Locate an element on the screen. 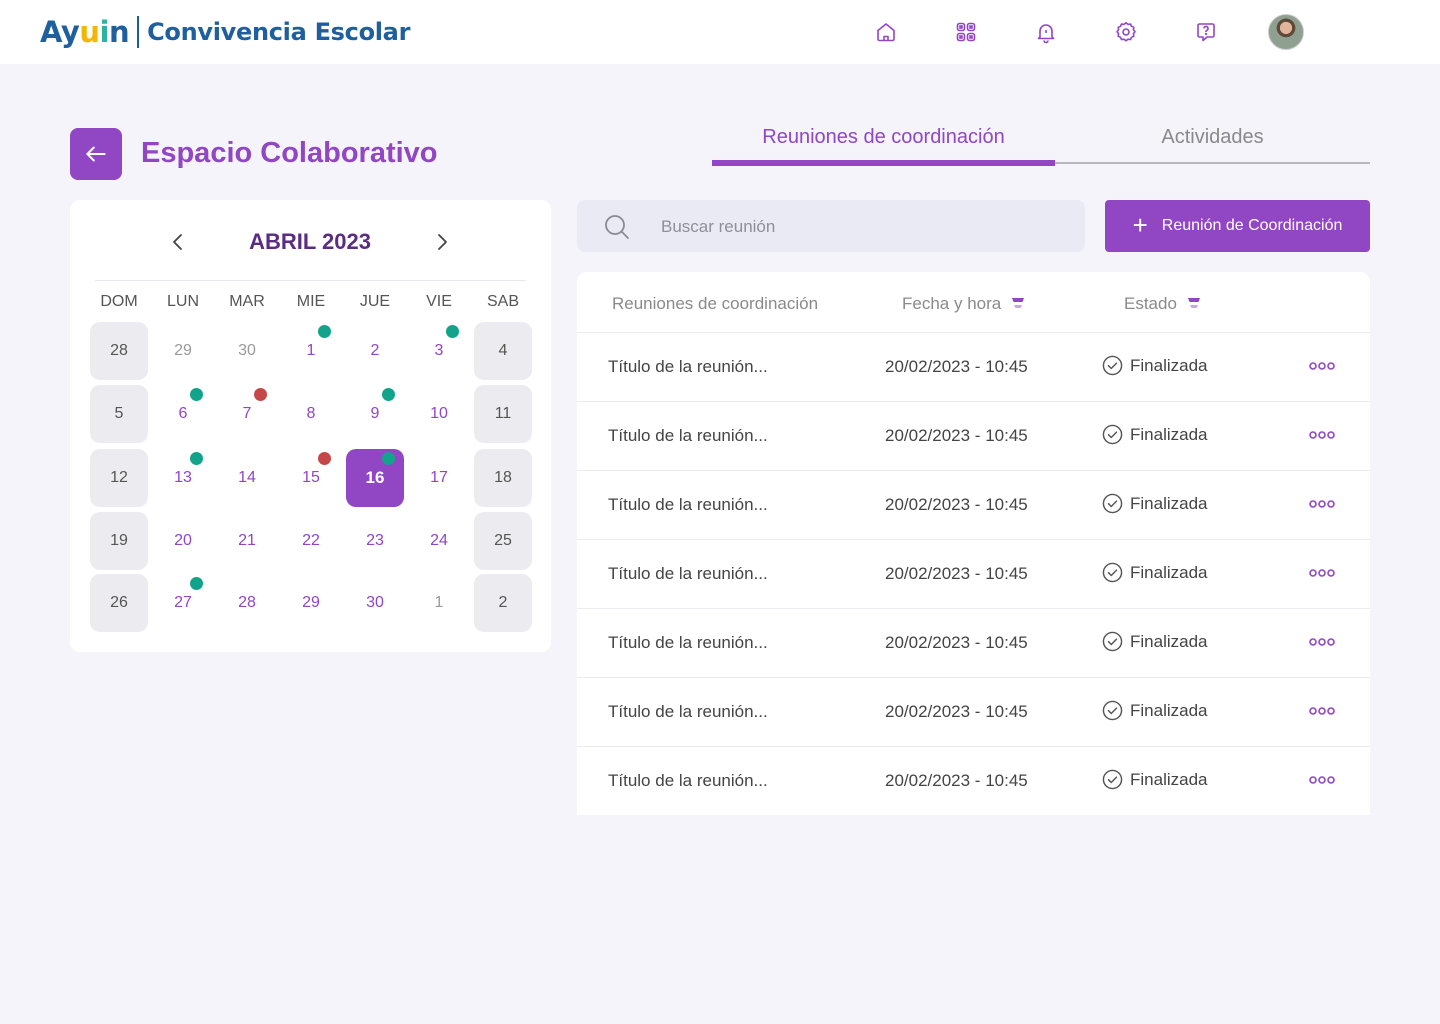 Image resolution: width=1440 pixels, height=1024 pixels. plus-icon: + is located at coordinates (1140, 224).